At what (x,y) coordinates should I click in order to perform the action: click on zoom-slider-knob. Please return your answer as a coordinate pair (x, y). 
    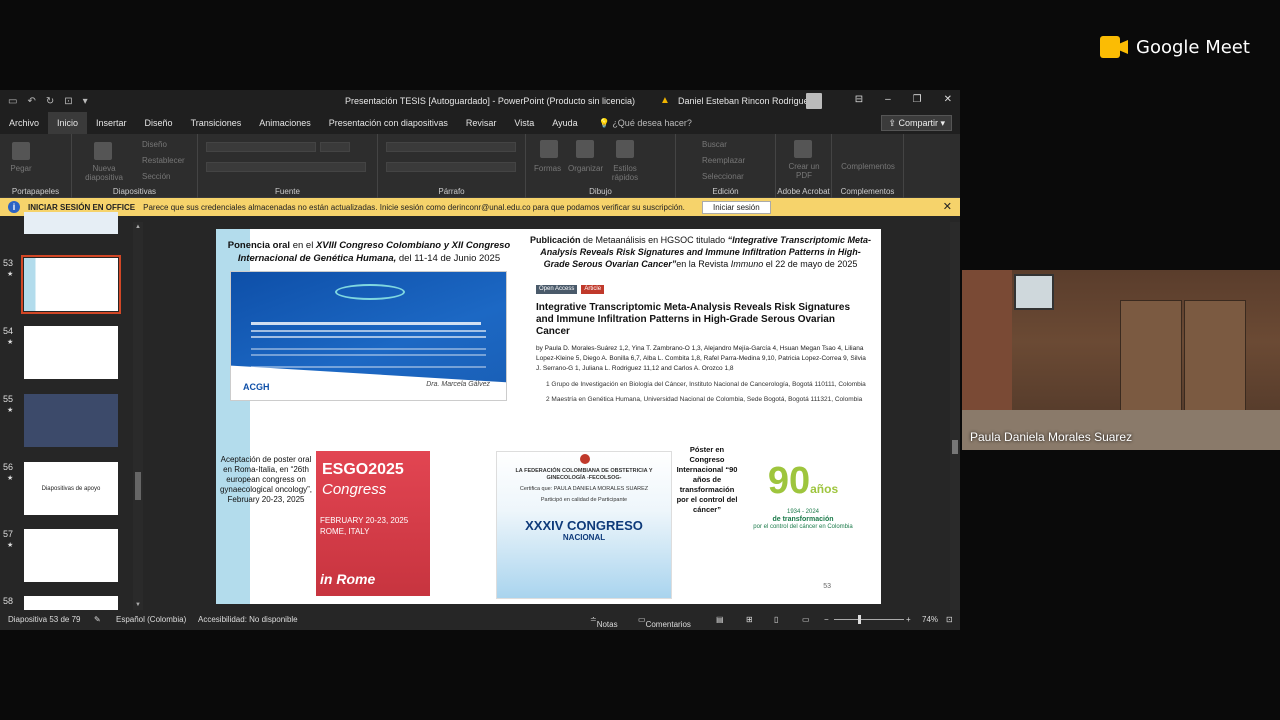
    Looking at the image, I should click on (859, 619).